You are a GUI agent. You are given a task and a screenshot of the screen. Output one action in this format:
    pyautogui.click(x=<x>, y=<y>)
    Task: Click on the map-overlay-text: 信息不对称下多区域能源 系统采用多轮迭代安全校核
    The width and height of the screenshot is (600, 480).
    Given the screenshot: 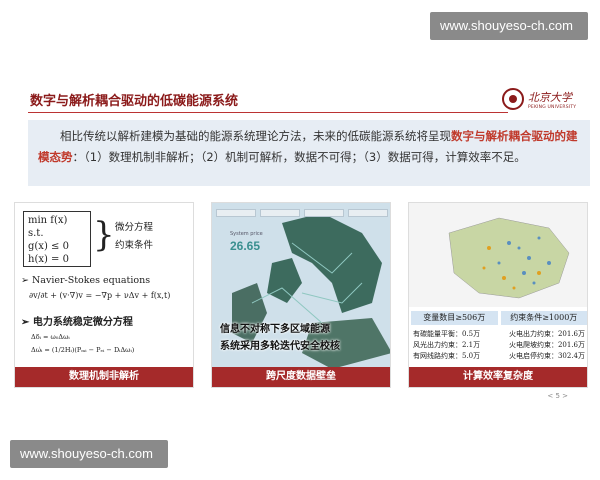 What is the action you would take?
    pyautogui.click(x=280, y=338)
    